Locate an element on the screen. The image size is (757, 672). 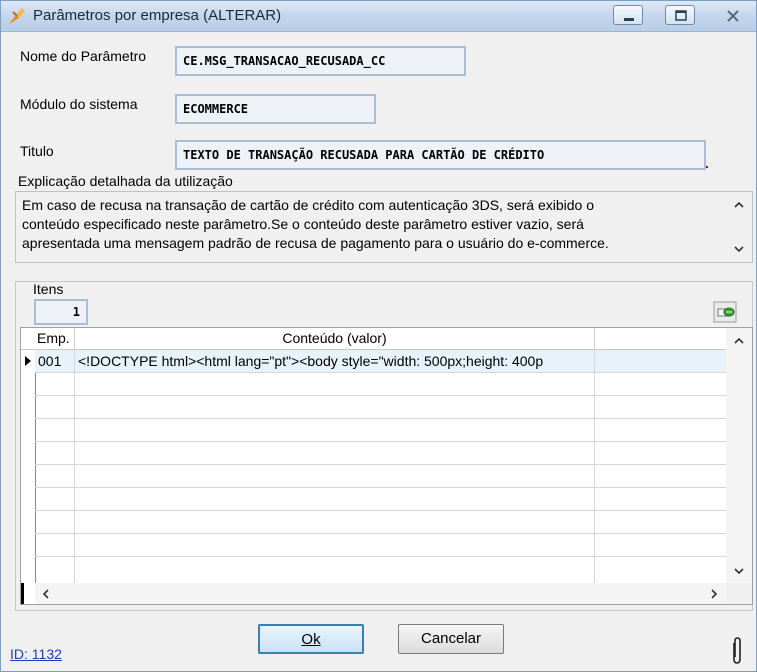
row-indicator-column is located at coordinates (28, 466).